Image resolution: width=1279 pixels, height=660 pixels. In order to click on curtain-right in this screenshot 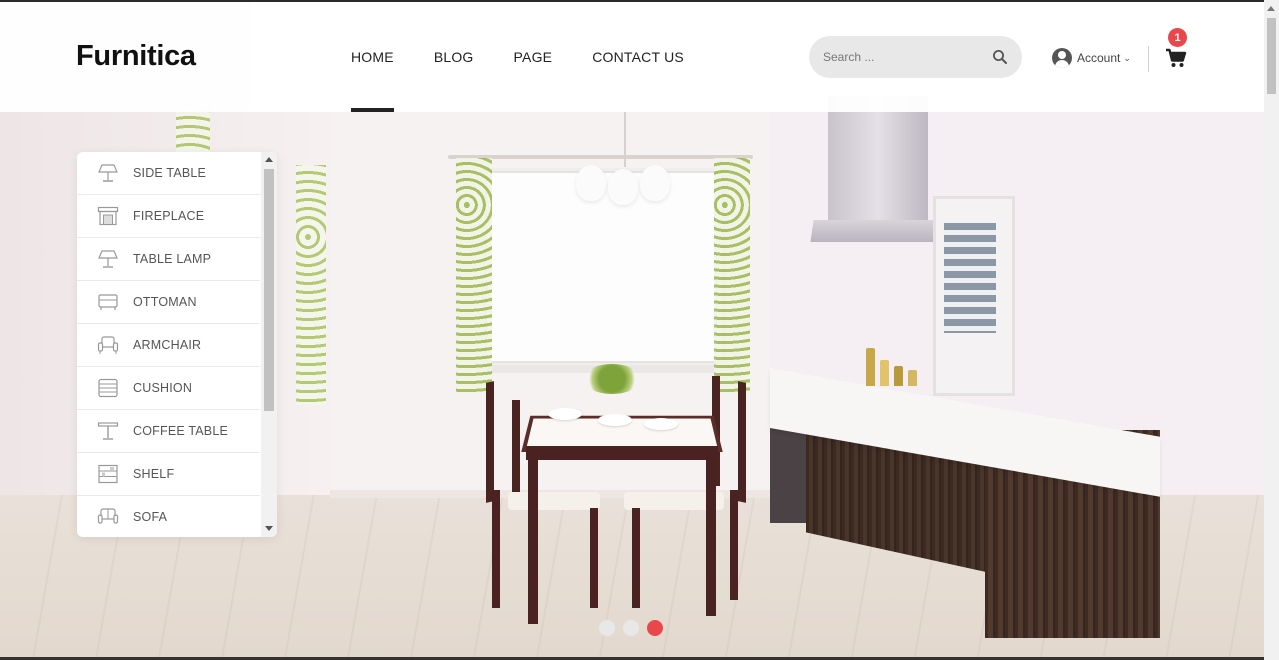, I will do `click(732, 275)`.